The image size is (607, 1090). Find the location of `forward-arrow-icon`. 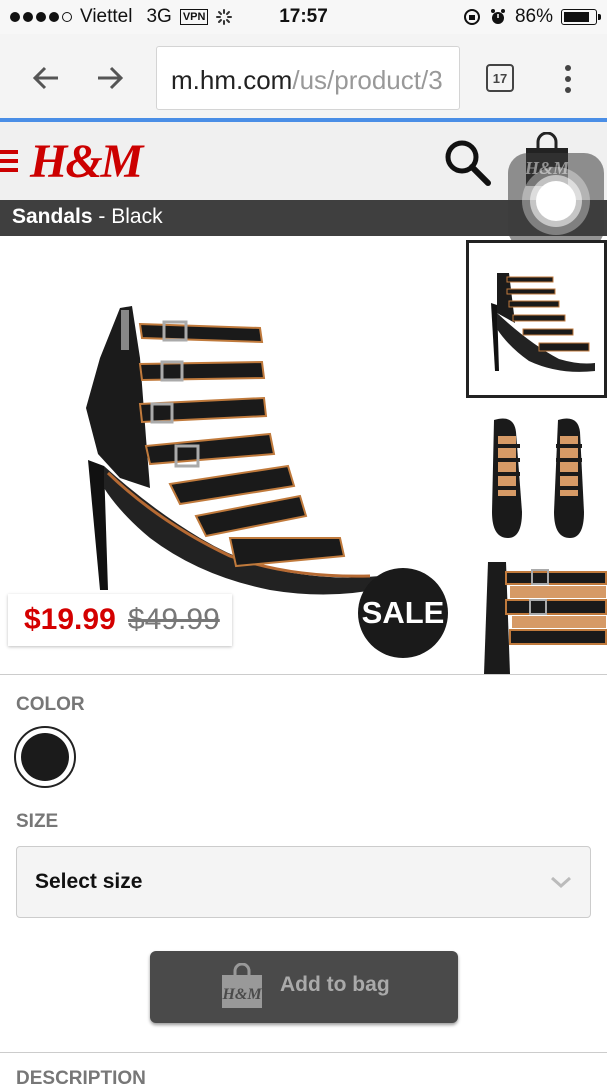

forward-arrow-icon is located at coordinates (111, 78).